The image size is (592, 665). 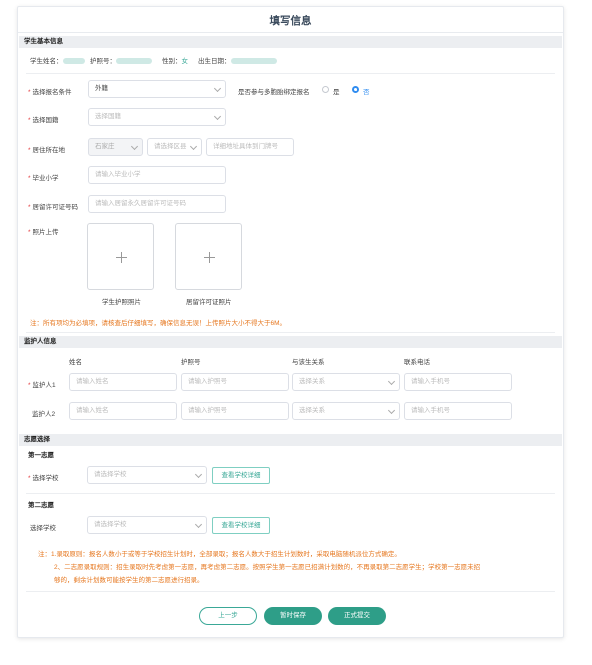 What do you see at coordinates (157, 117) in the screenshot?
I see `nationality-select: 选择国籍` at bounding box center [157, 117].